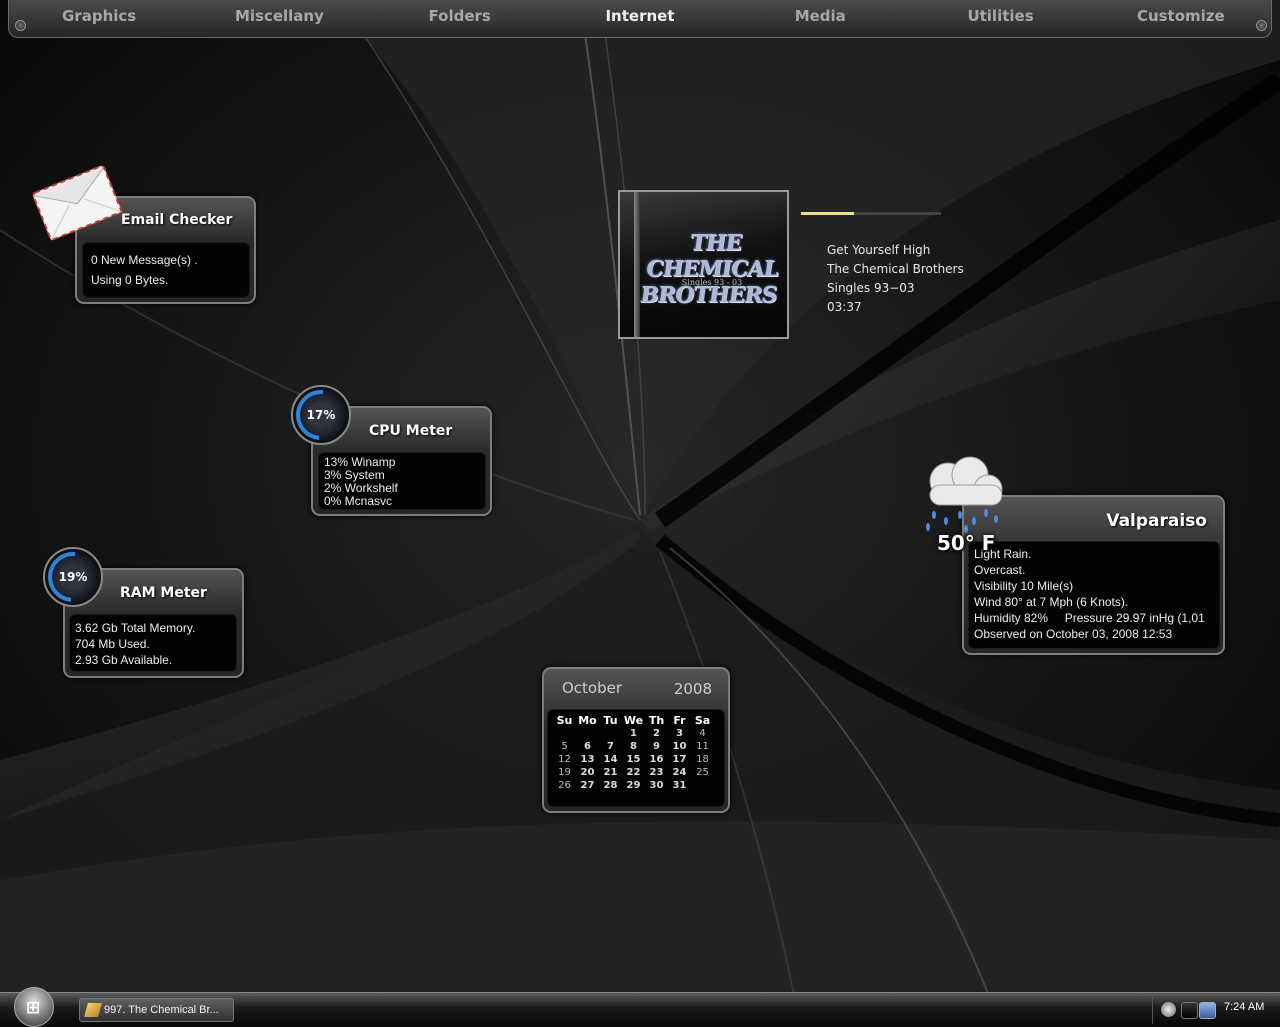 The width and height of the screenshot is (1280, 1027). Describe the element at coordinates (279, 16) in the screenshot. I see `nav-item-miscellany: Miscellany` at that location.